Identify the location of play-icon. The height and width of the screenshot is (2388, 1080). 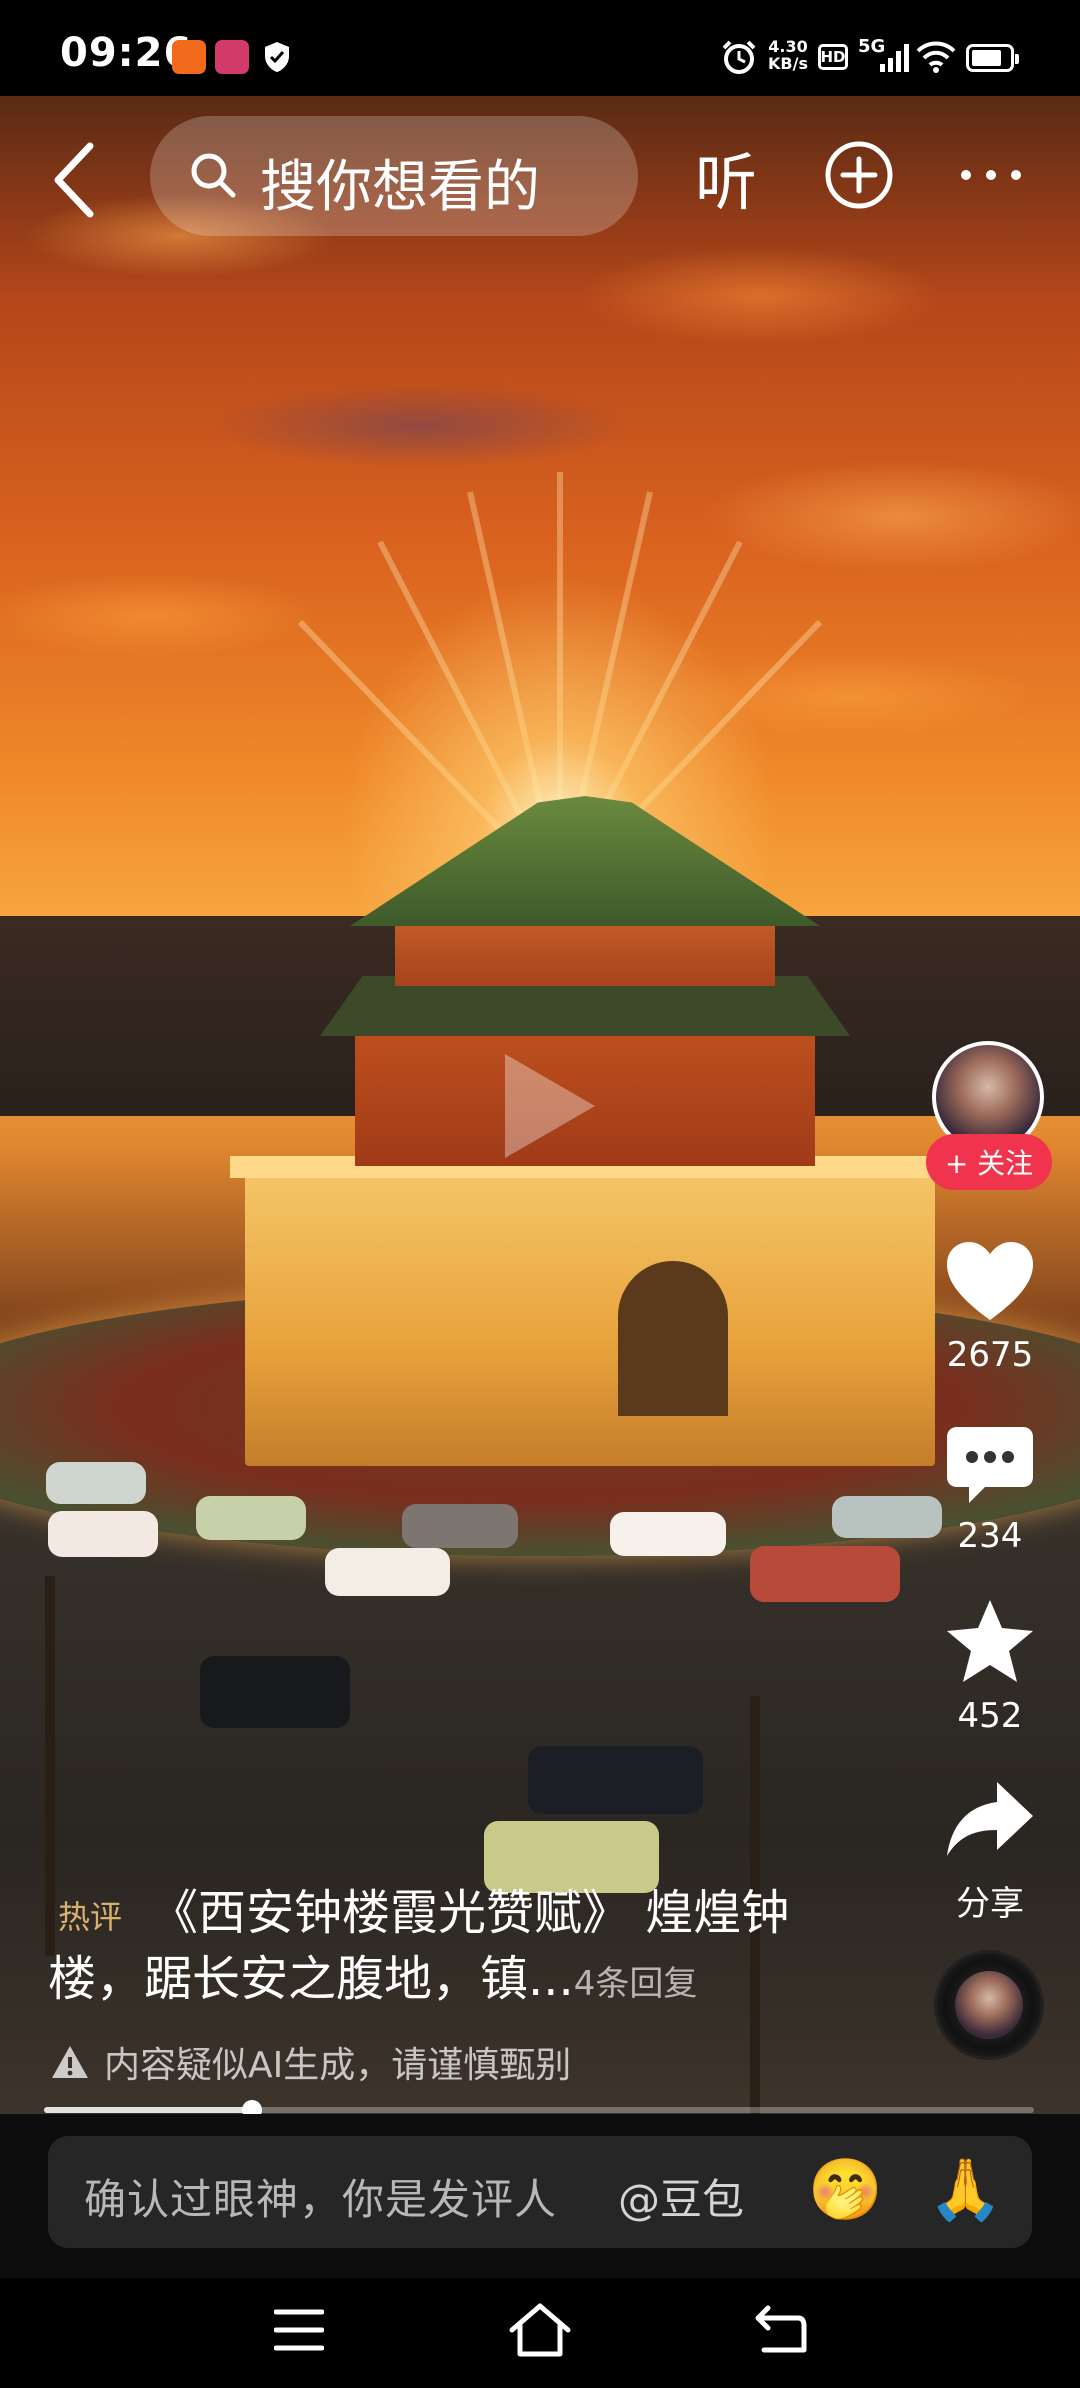
(550, 1106).